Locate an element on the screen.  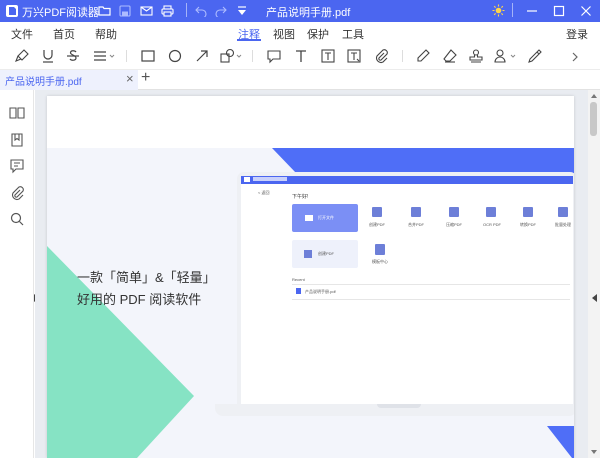
comments-panel-icon is located at coordinates (17, 166).